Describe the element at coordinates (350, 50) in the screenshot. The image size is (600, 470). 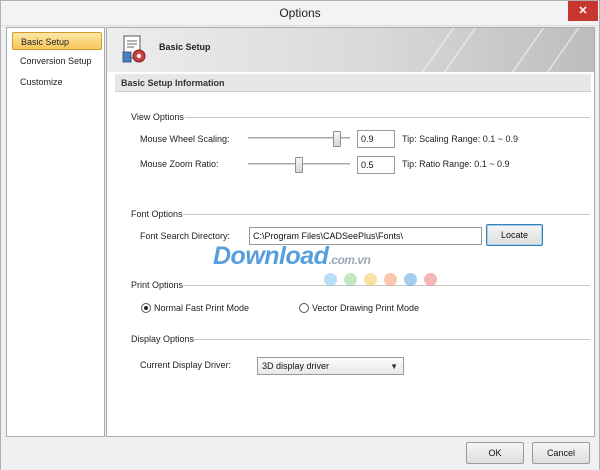
I see `panel-banner: Basic Setup` at that location.